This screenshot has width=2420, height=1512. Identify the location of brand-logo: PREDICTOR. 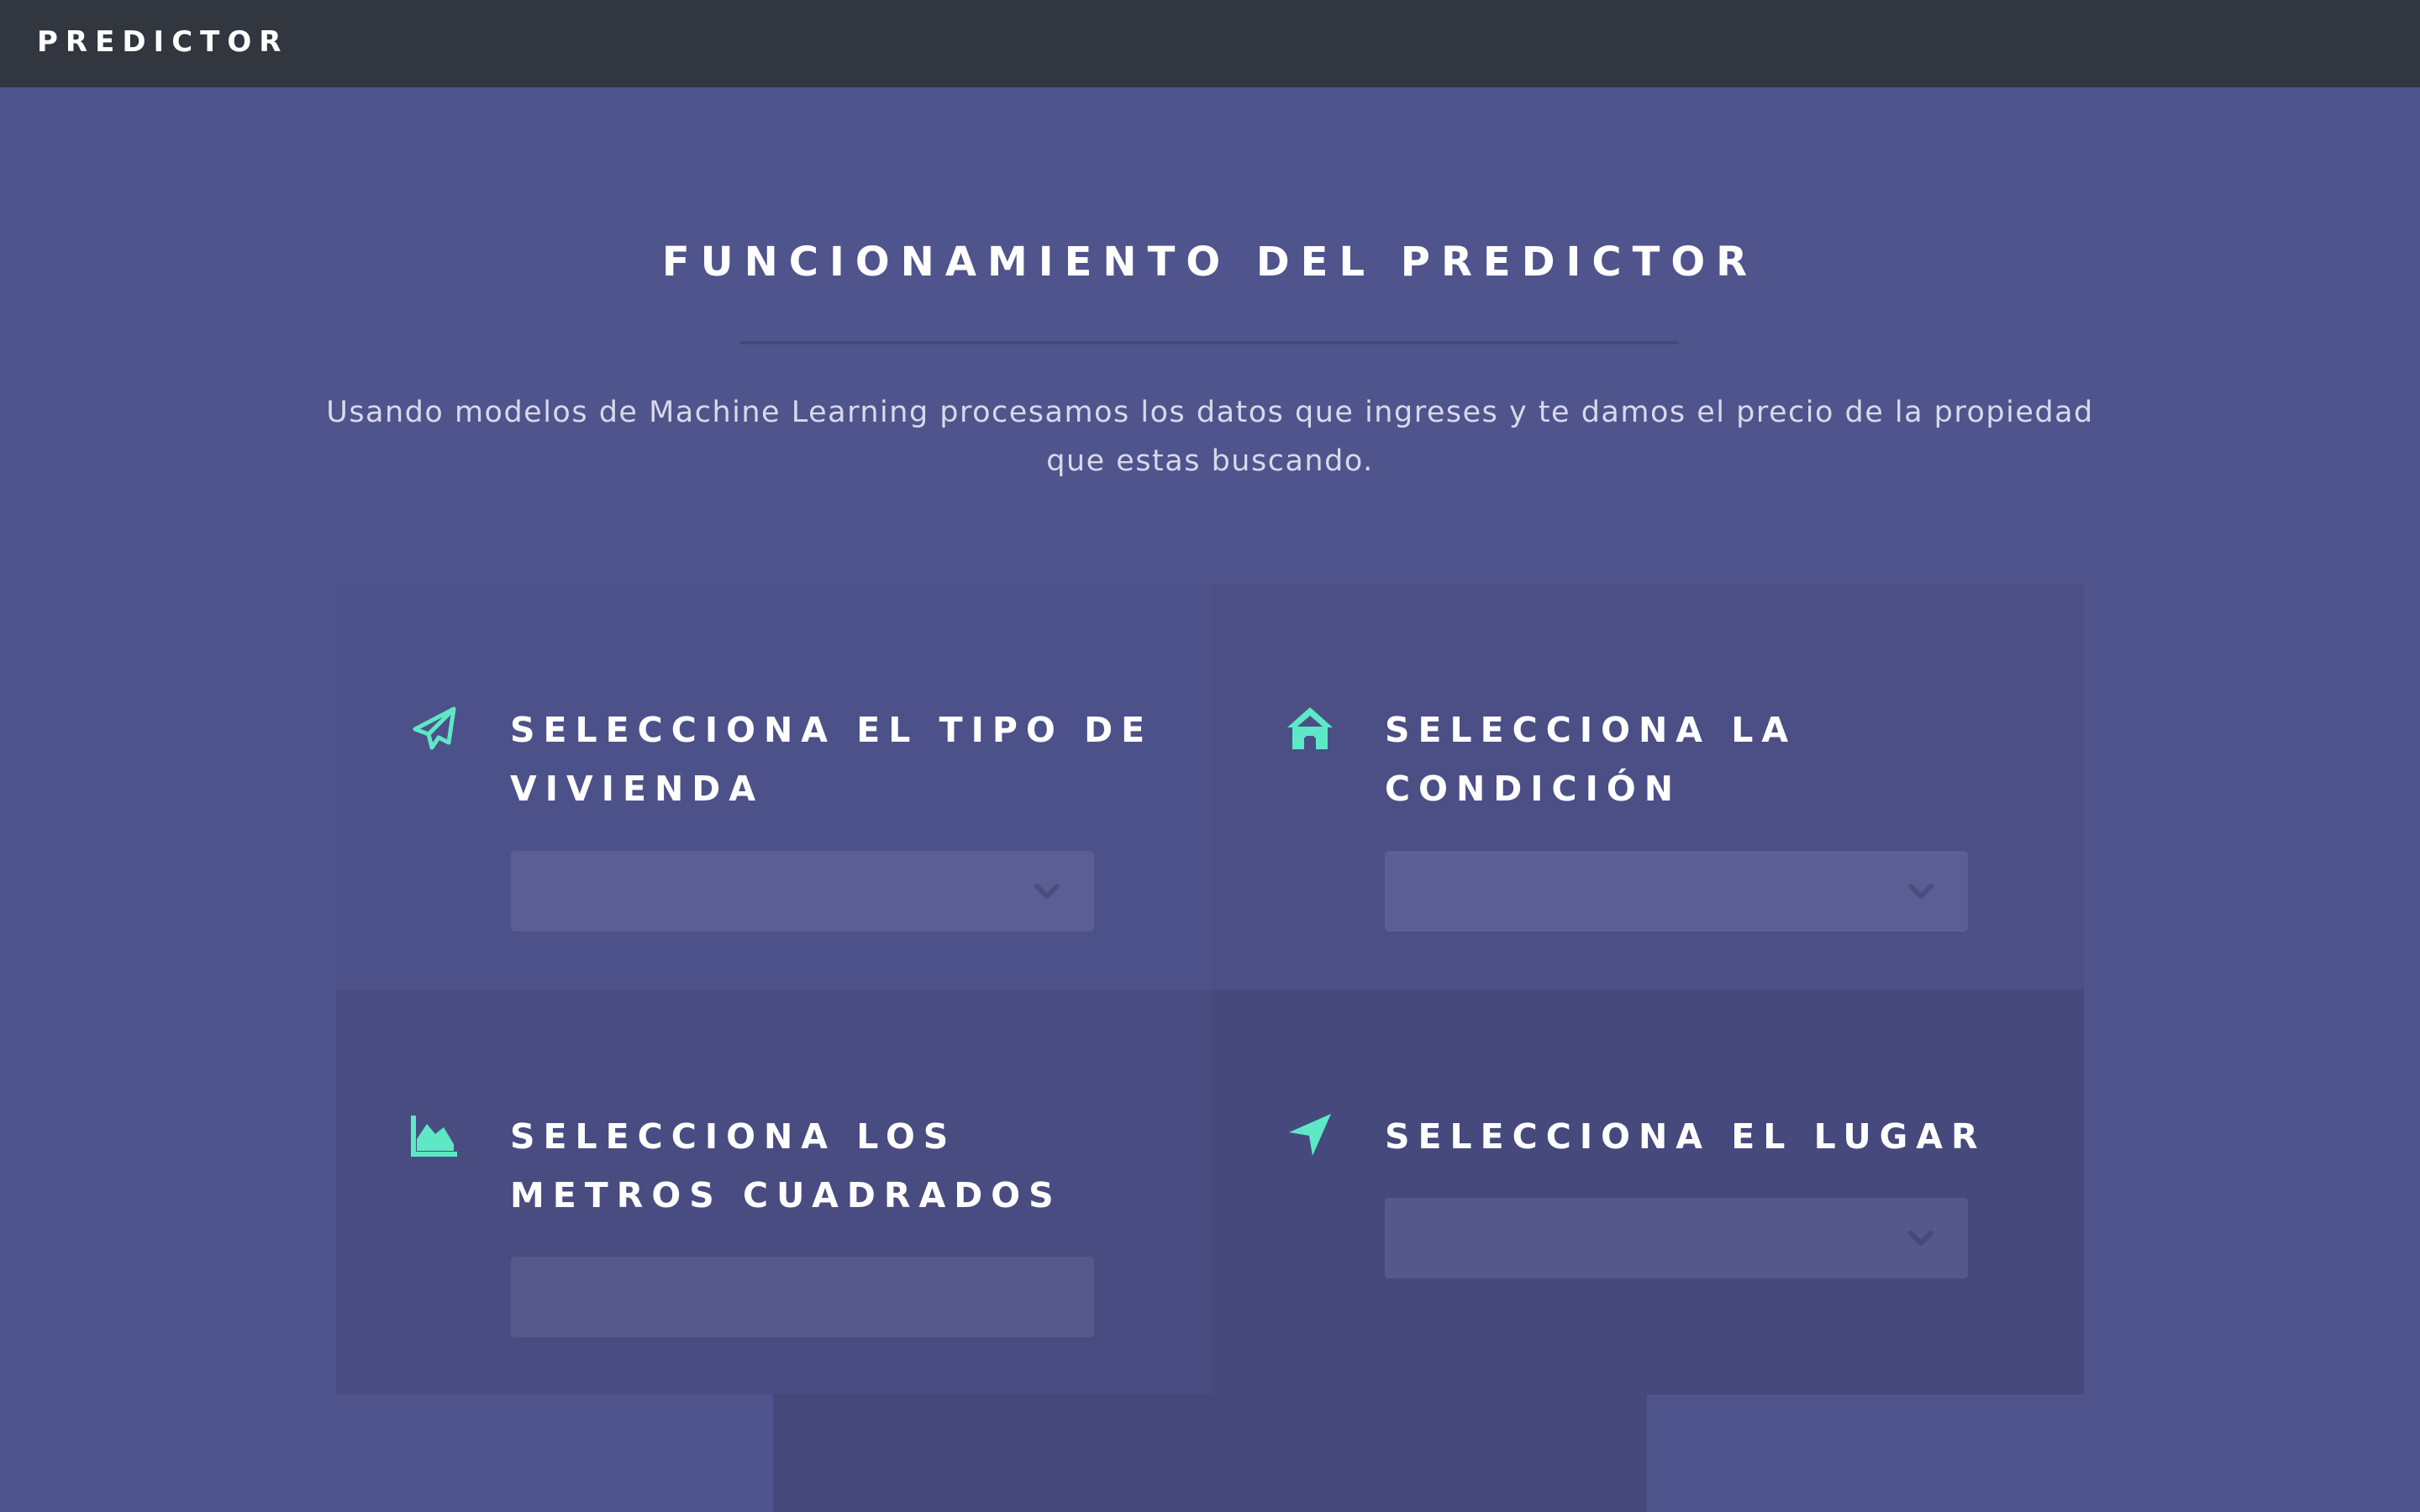
(162, 42).